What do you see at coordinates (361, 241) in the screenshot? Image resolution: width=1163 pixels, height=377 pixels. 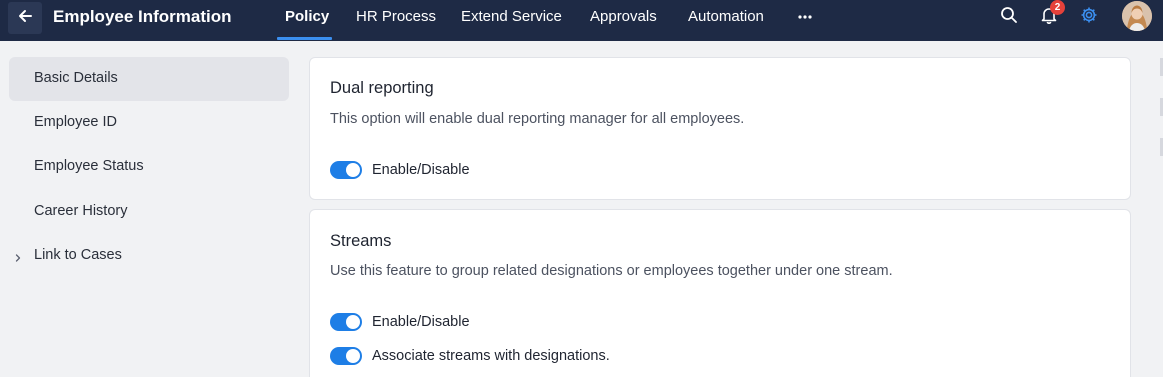 I see `streams-title: Streams` at bounding box center [361, 241].